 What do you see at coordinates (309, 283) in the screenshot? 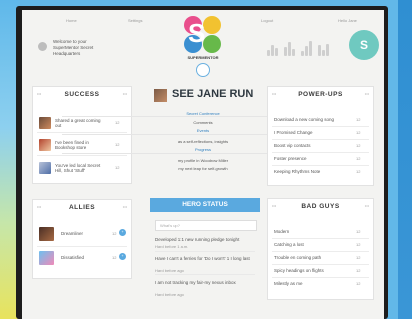
I see `badguys-item-5: Milestly as me` at bounding box center [309, 283].